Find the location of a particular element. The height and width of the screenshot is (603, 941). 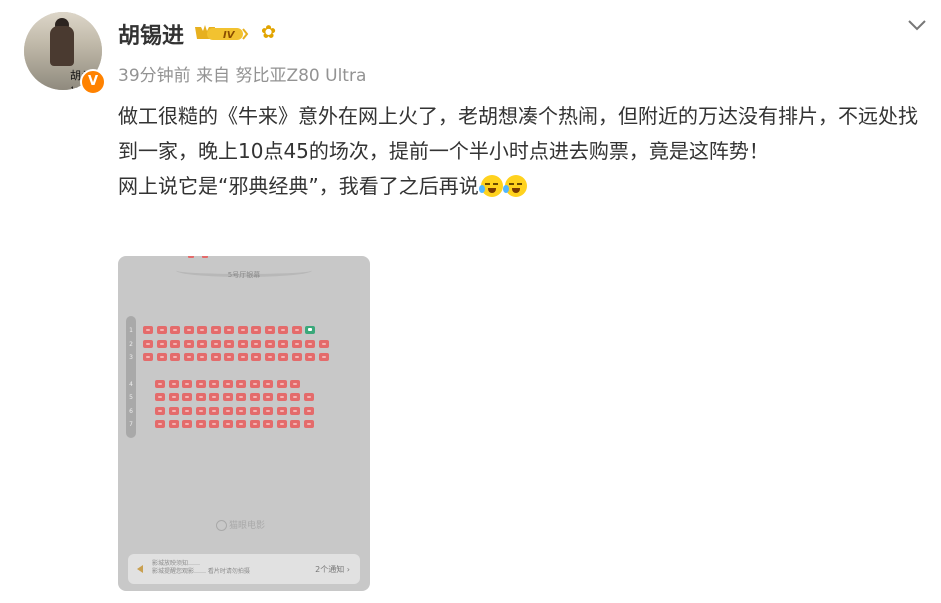

seat-legend-icon is located at coordinates (198, 257).